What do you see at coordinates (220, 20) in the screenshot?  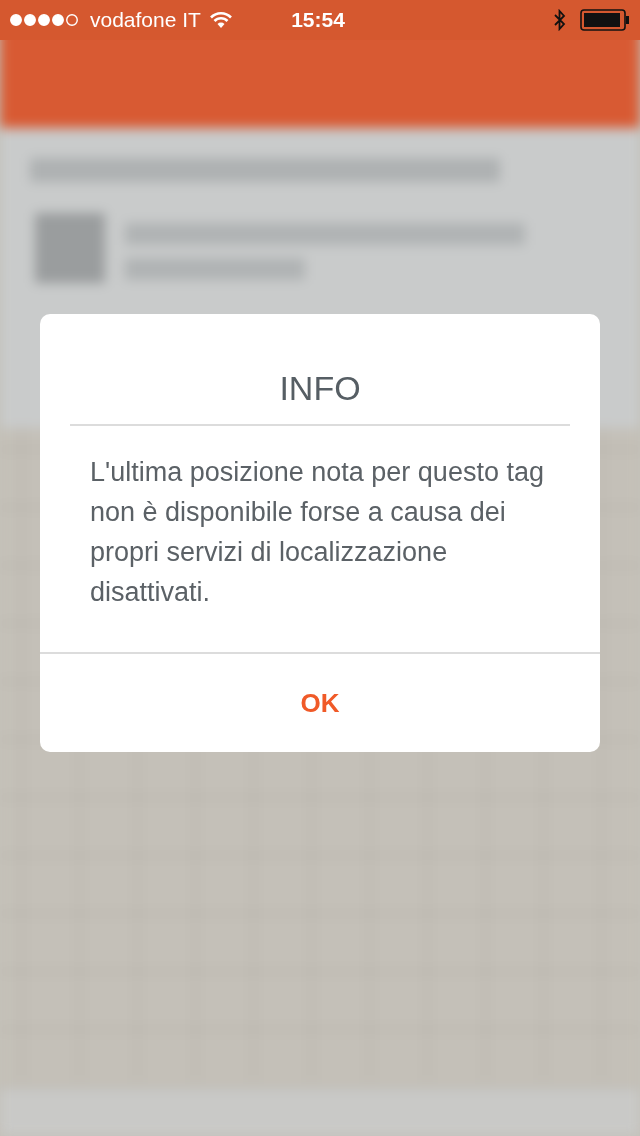 I see `wifi-icon` at bounding box center [220, 20].